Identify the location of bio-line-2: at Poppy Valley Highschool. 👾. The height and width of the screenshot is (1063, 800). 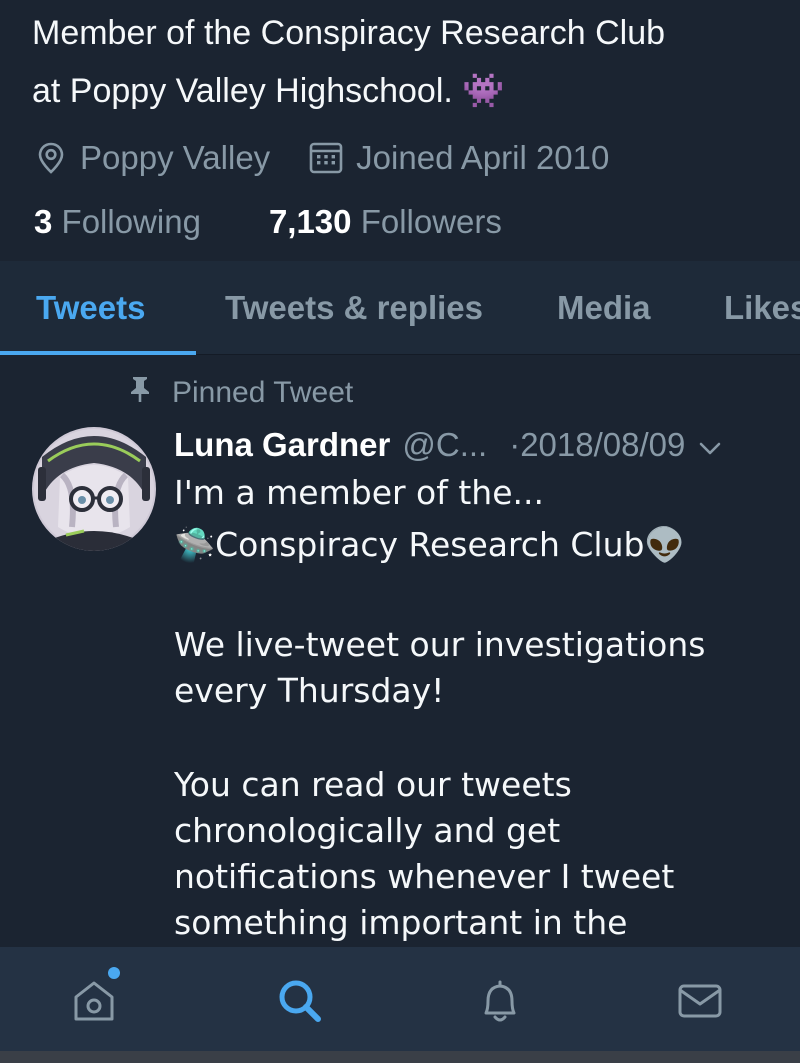
(268, 91).